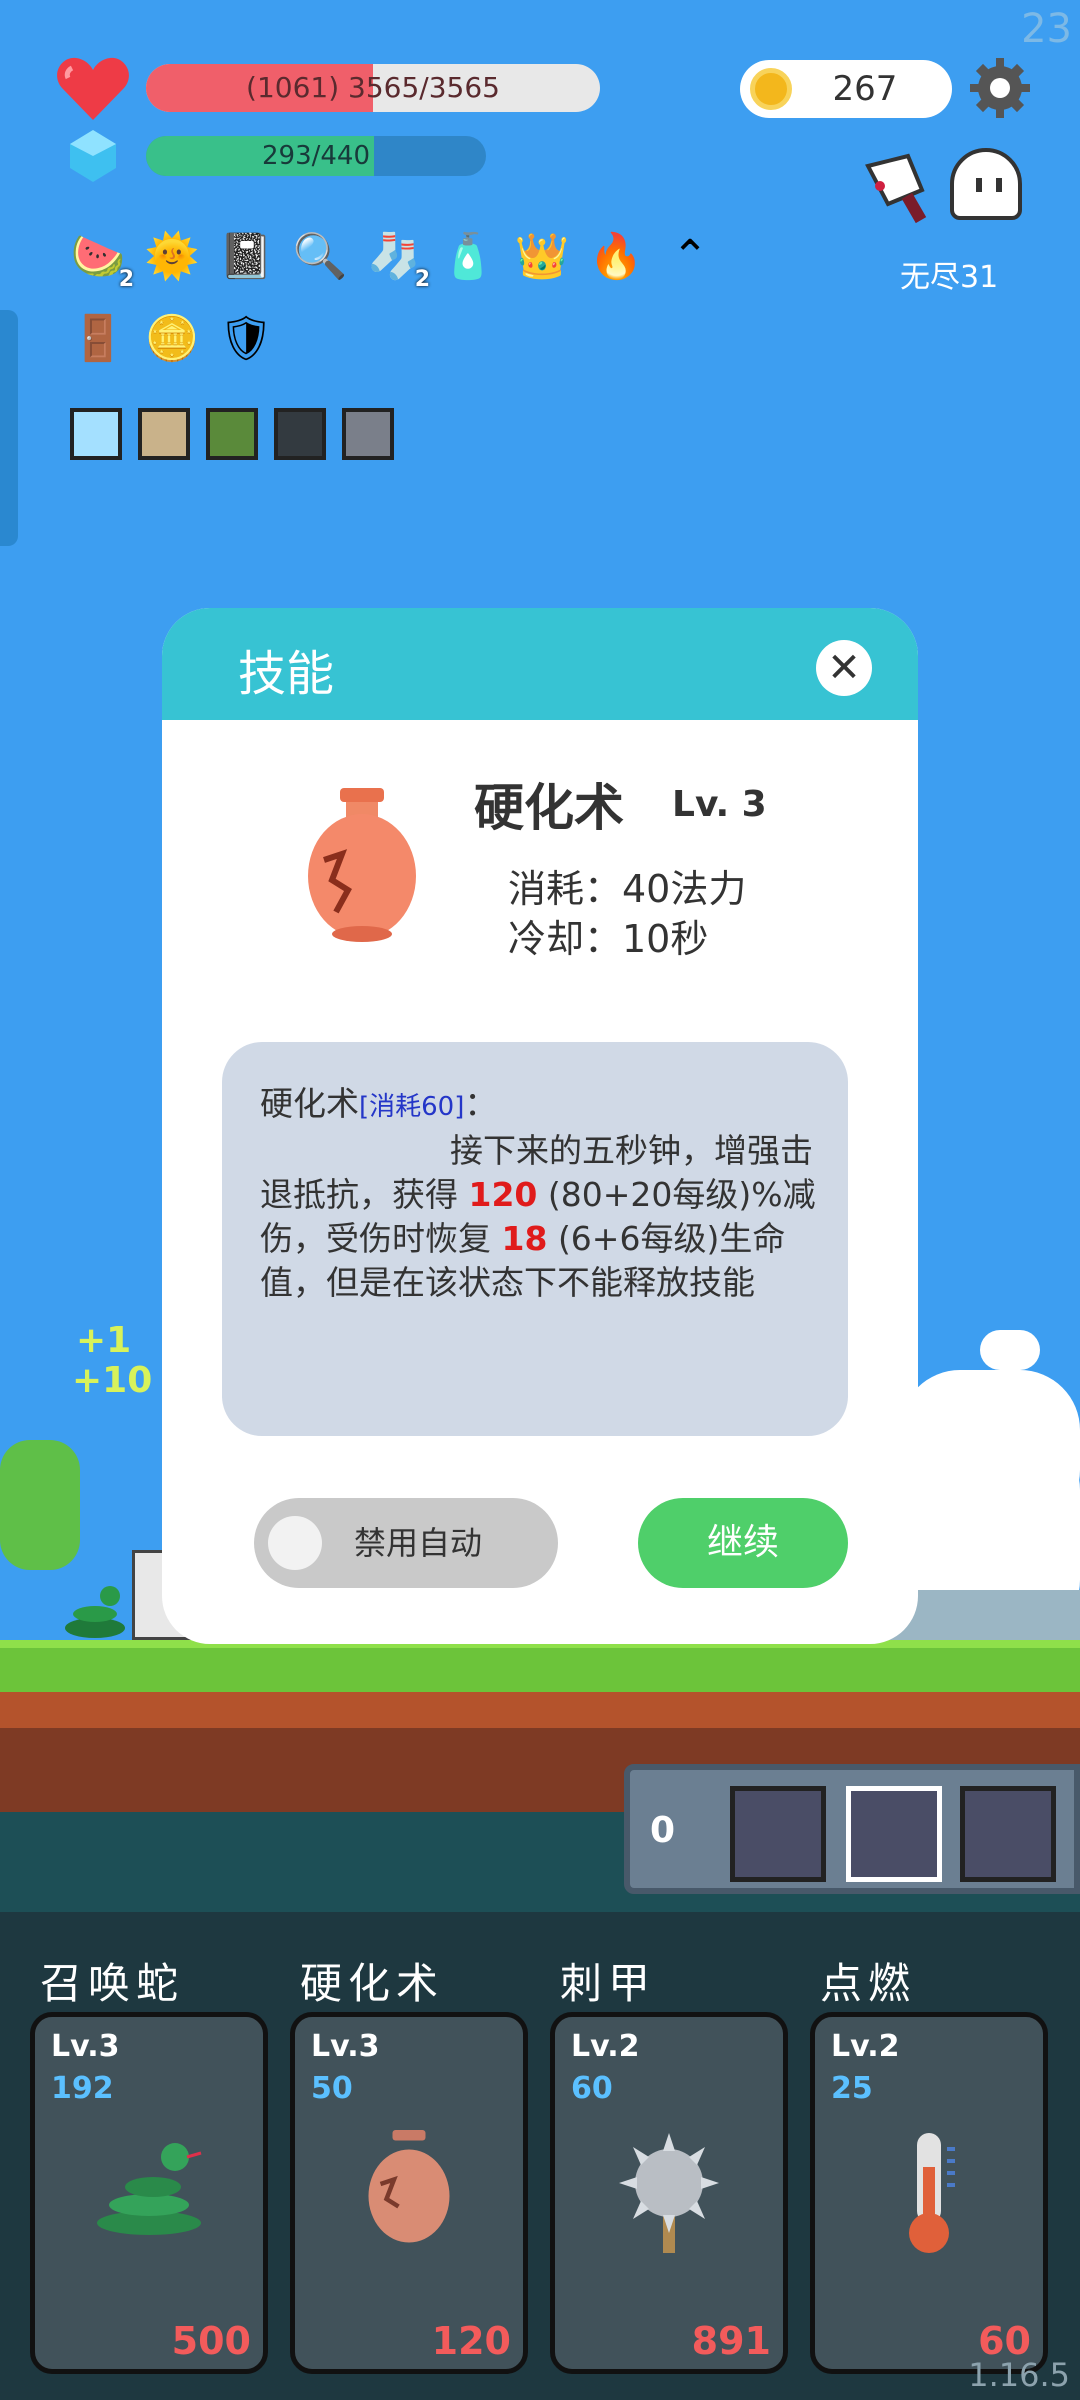 This screenshot has height=2400, width=1080. I want to click on crown-icon-glyph: 👑, so click(542, 256).